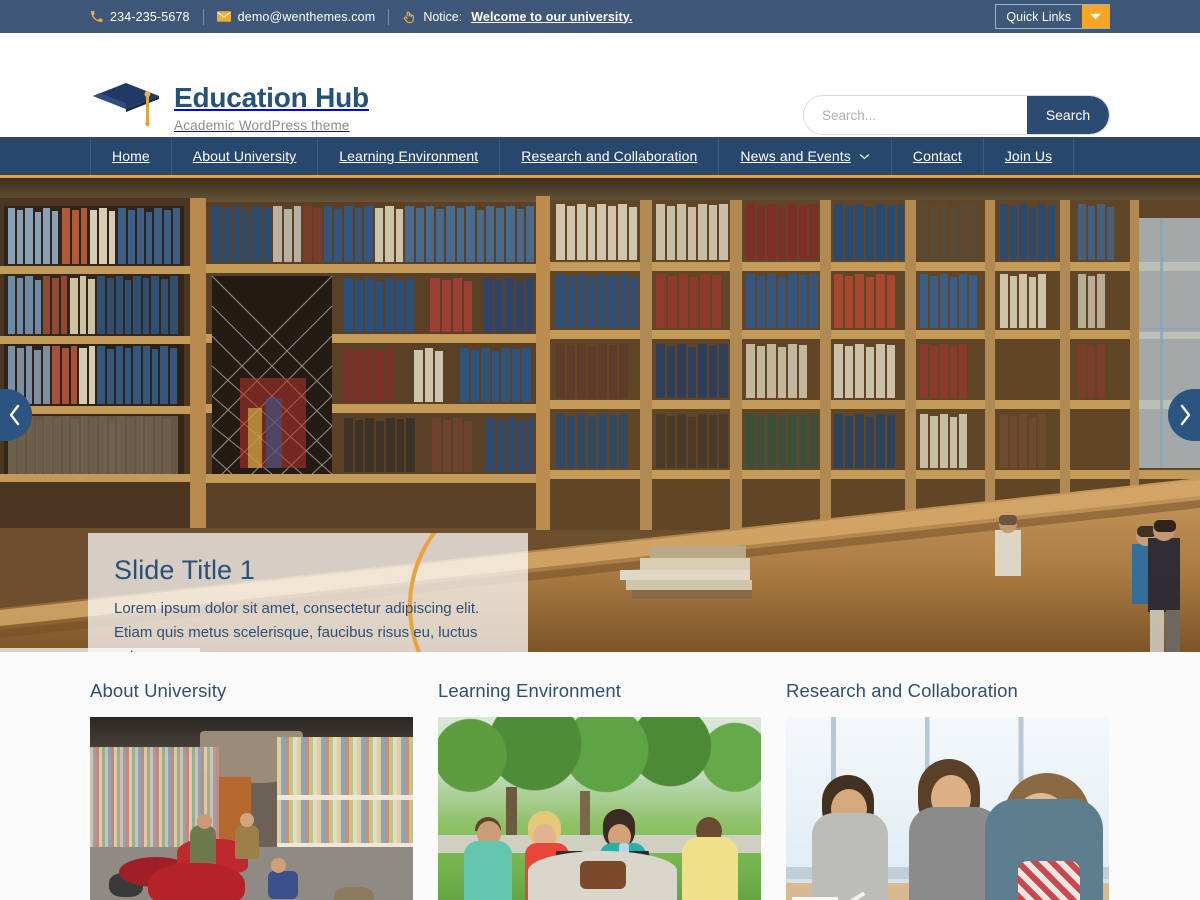 This screenshot has height=900, width=1200. What do you see at coordinates (184, 570) in the screenshot?
I see `slide-title: Slide Title 1` at bounding box center [184, 570].